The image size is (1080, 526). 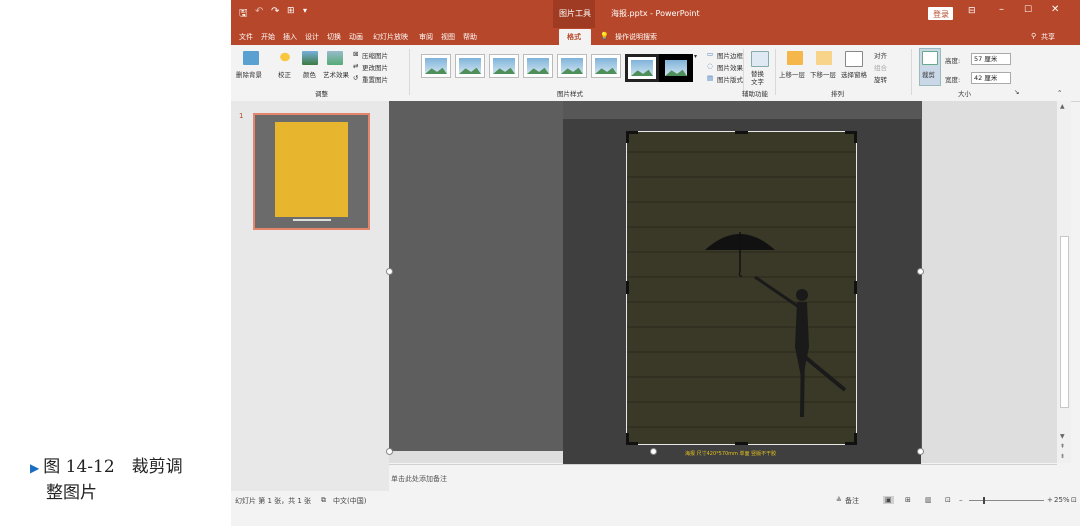 What do you see at coordinates (259, 11) in the screenshot?
I see `undo-icon: ↶` at bounding box center [259, 11].